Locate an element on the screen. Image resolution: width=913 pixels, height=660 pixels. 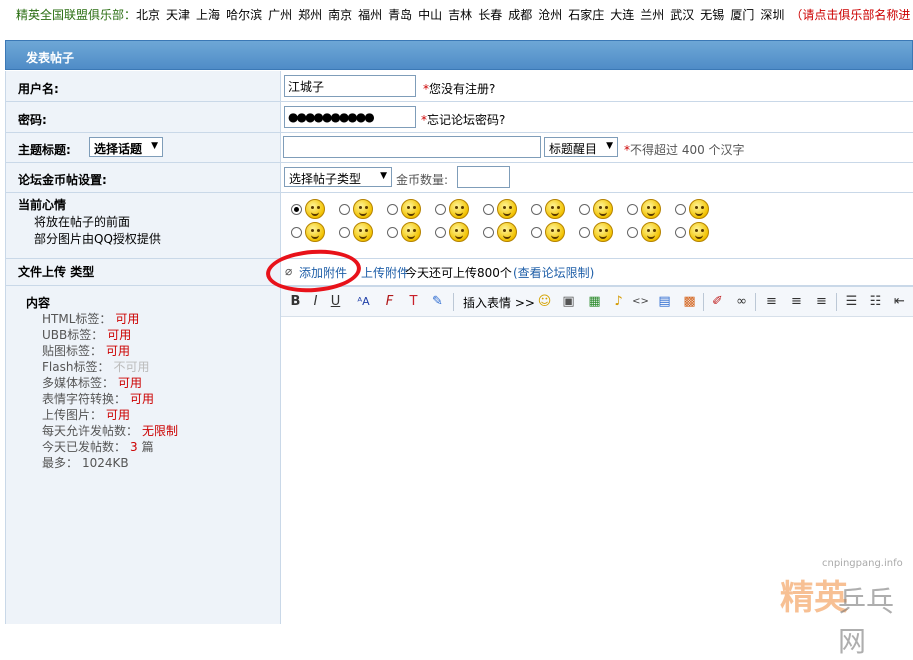
title-style-select: 标题醒目 ▼ is located at coordinates (581, 147).